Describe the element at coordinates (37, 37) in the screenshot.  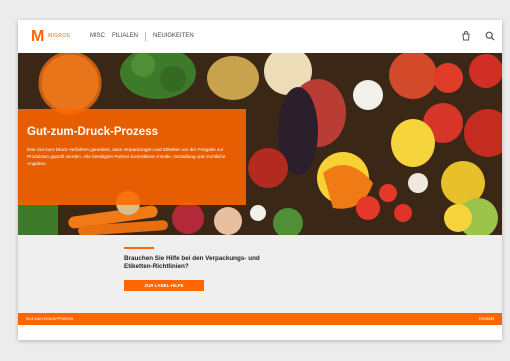
I see `logo: M` at that location.